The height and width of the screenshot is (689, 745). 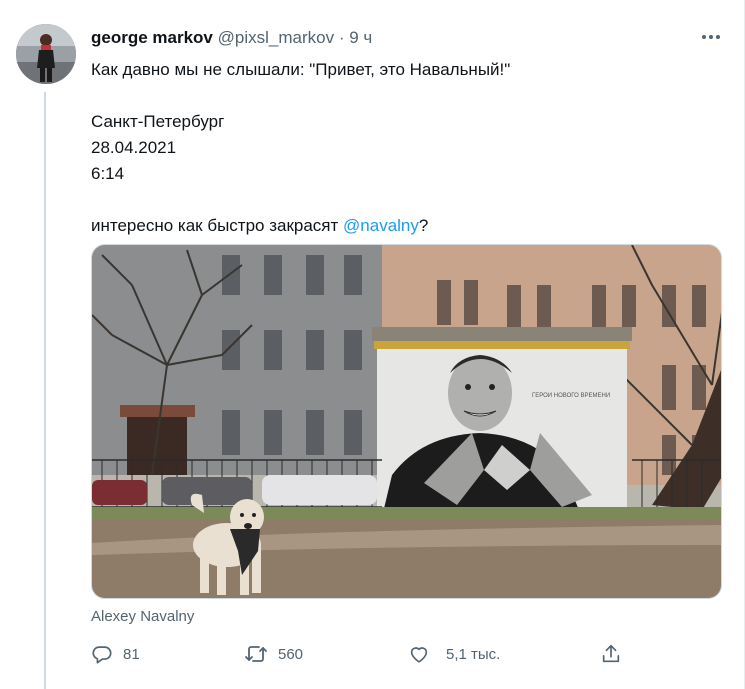 I want to click on tweet-text-line-5-start: интересно как быстро закрасят, so click(x=217, y=225).